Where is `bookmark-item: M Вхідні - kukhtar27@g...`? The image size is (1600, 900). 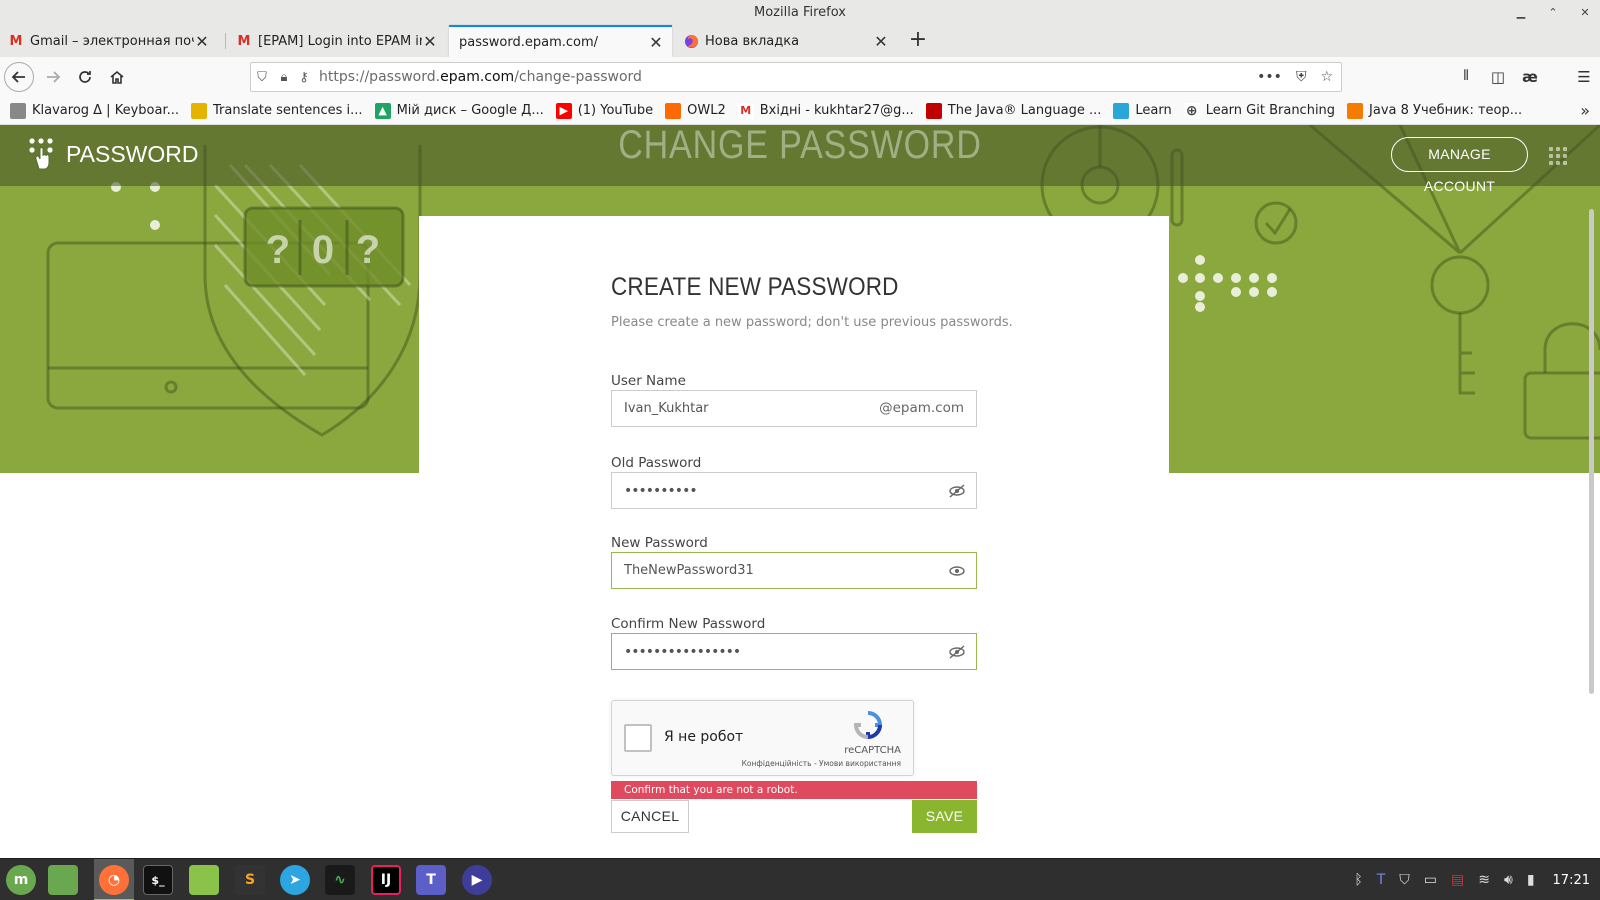 bookmark-item: M Вхідні - kukhtar27@g... is located at coordinates (825, 110).